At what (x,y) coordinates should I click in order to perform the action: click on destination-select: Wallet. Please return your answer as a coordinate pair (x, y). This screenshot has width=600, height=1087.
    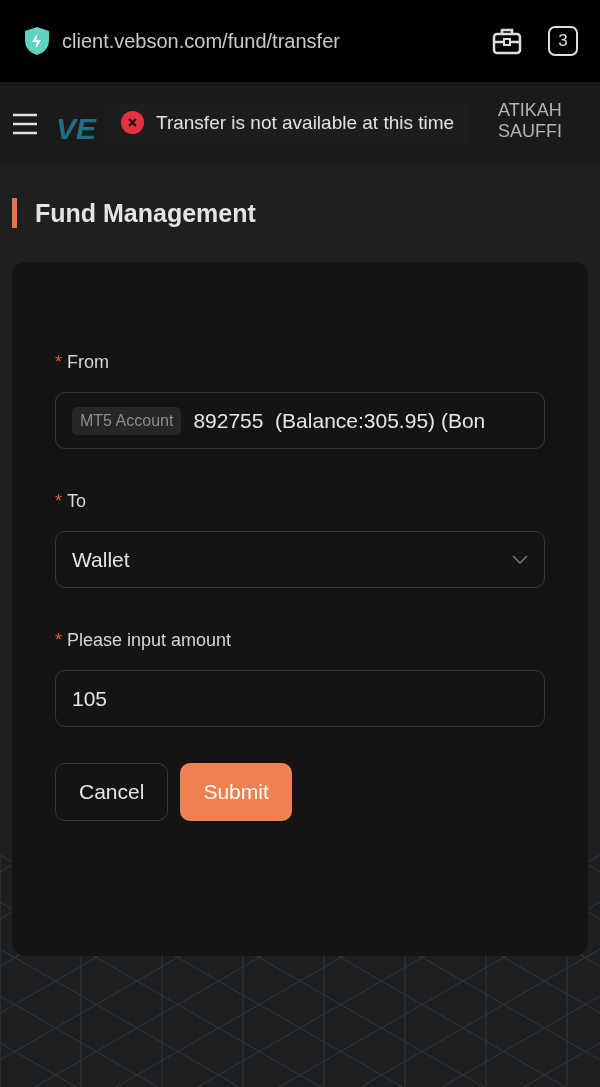
    Looking at the image, I should click on (300, 559).